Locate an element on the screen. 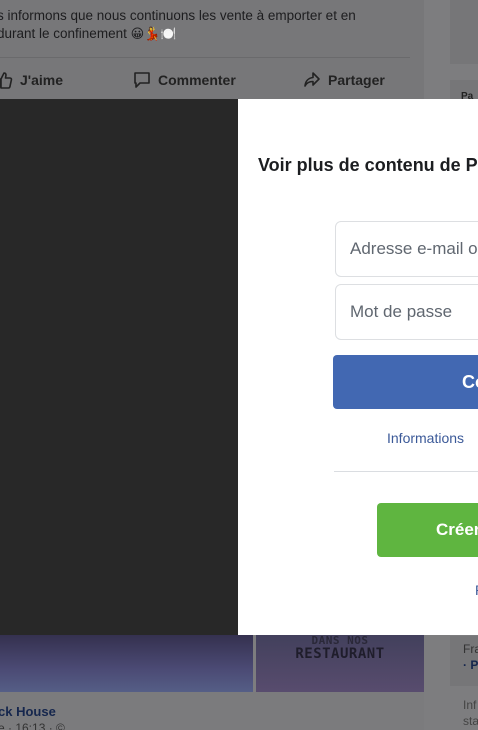  modal-divider is located at coordinates (406, 471).